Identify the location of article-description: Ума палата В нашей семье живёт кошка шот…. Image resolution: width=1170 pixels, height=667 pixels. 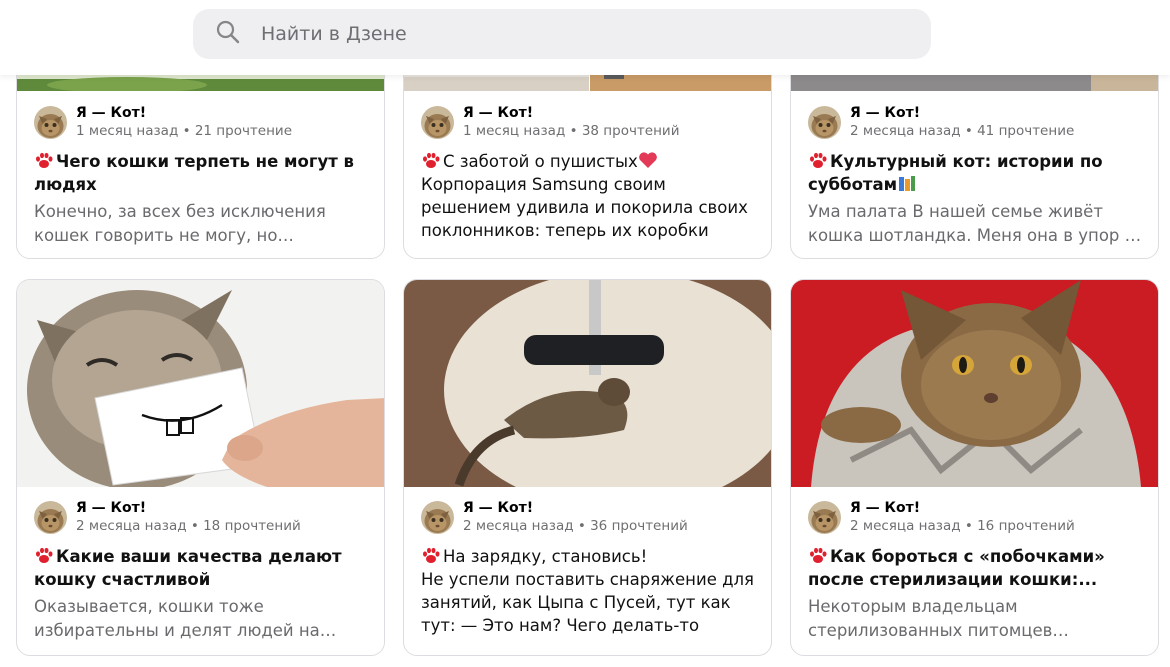
(975, 223).